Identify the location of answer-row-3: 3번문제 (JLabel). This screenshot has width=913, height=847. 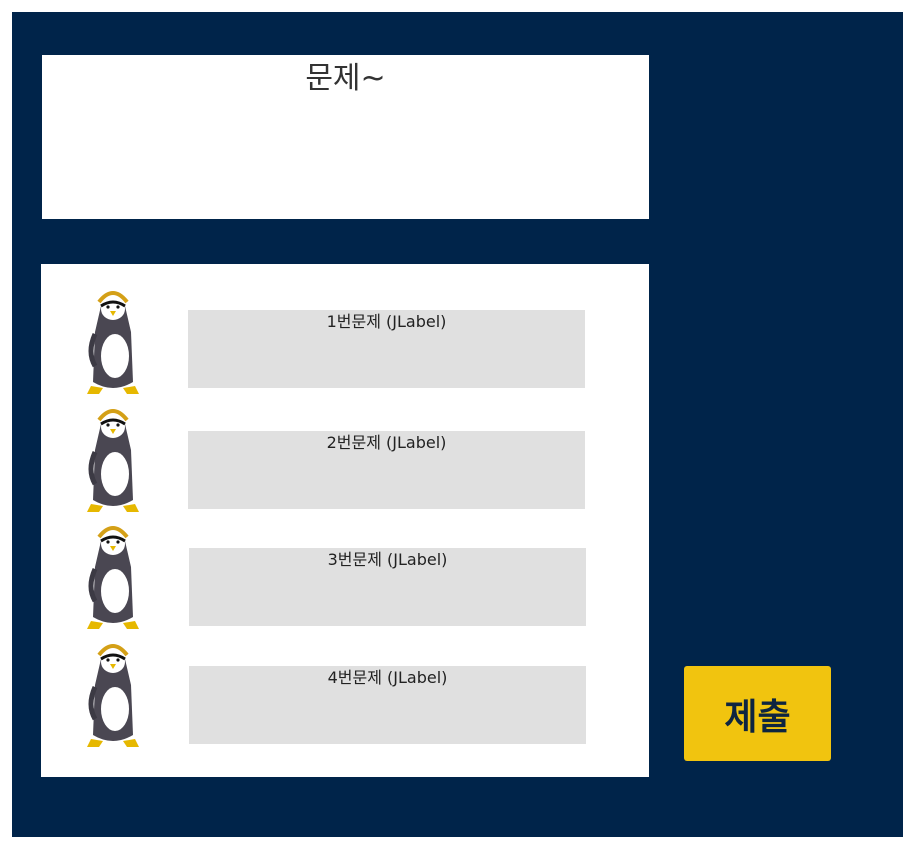
(345, 577).